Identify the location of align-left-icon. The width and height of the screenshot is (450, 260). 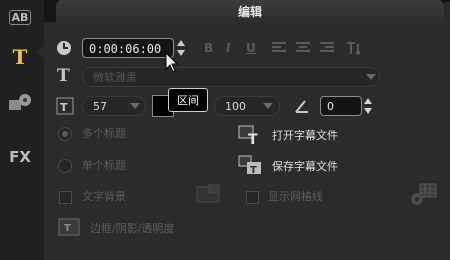
(279, 48).